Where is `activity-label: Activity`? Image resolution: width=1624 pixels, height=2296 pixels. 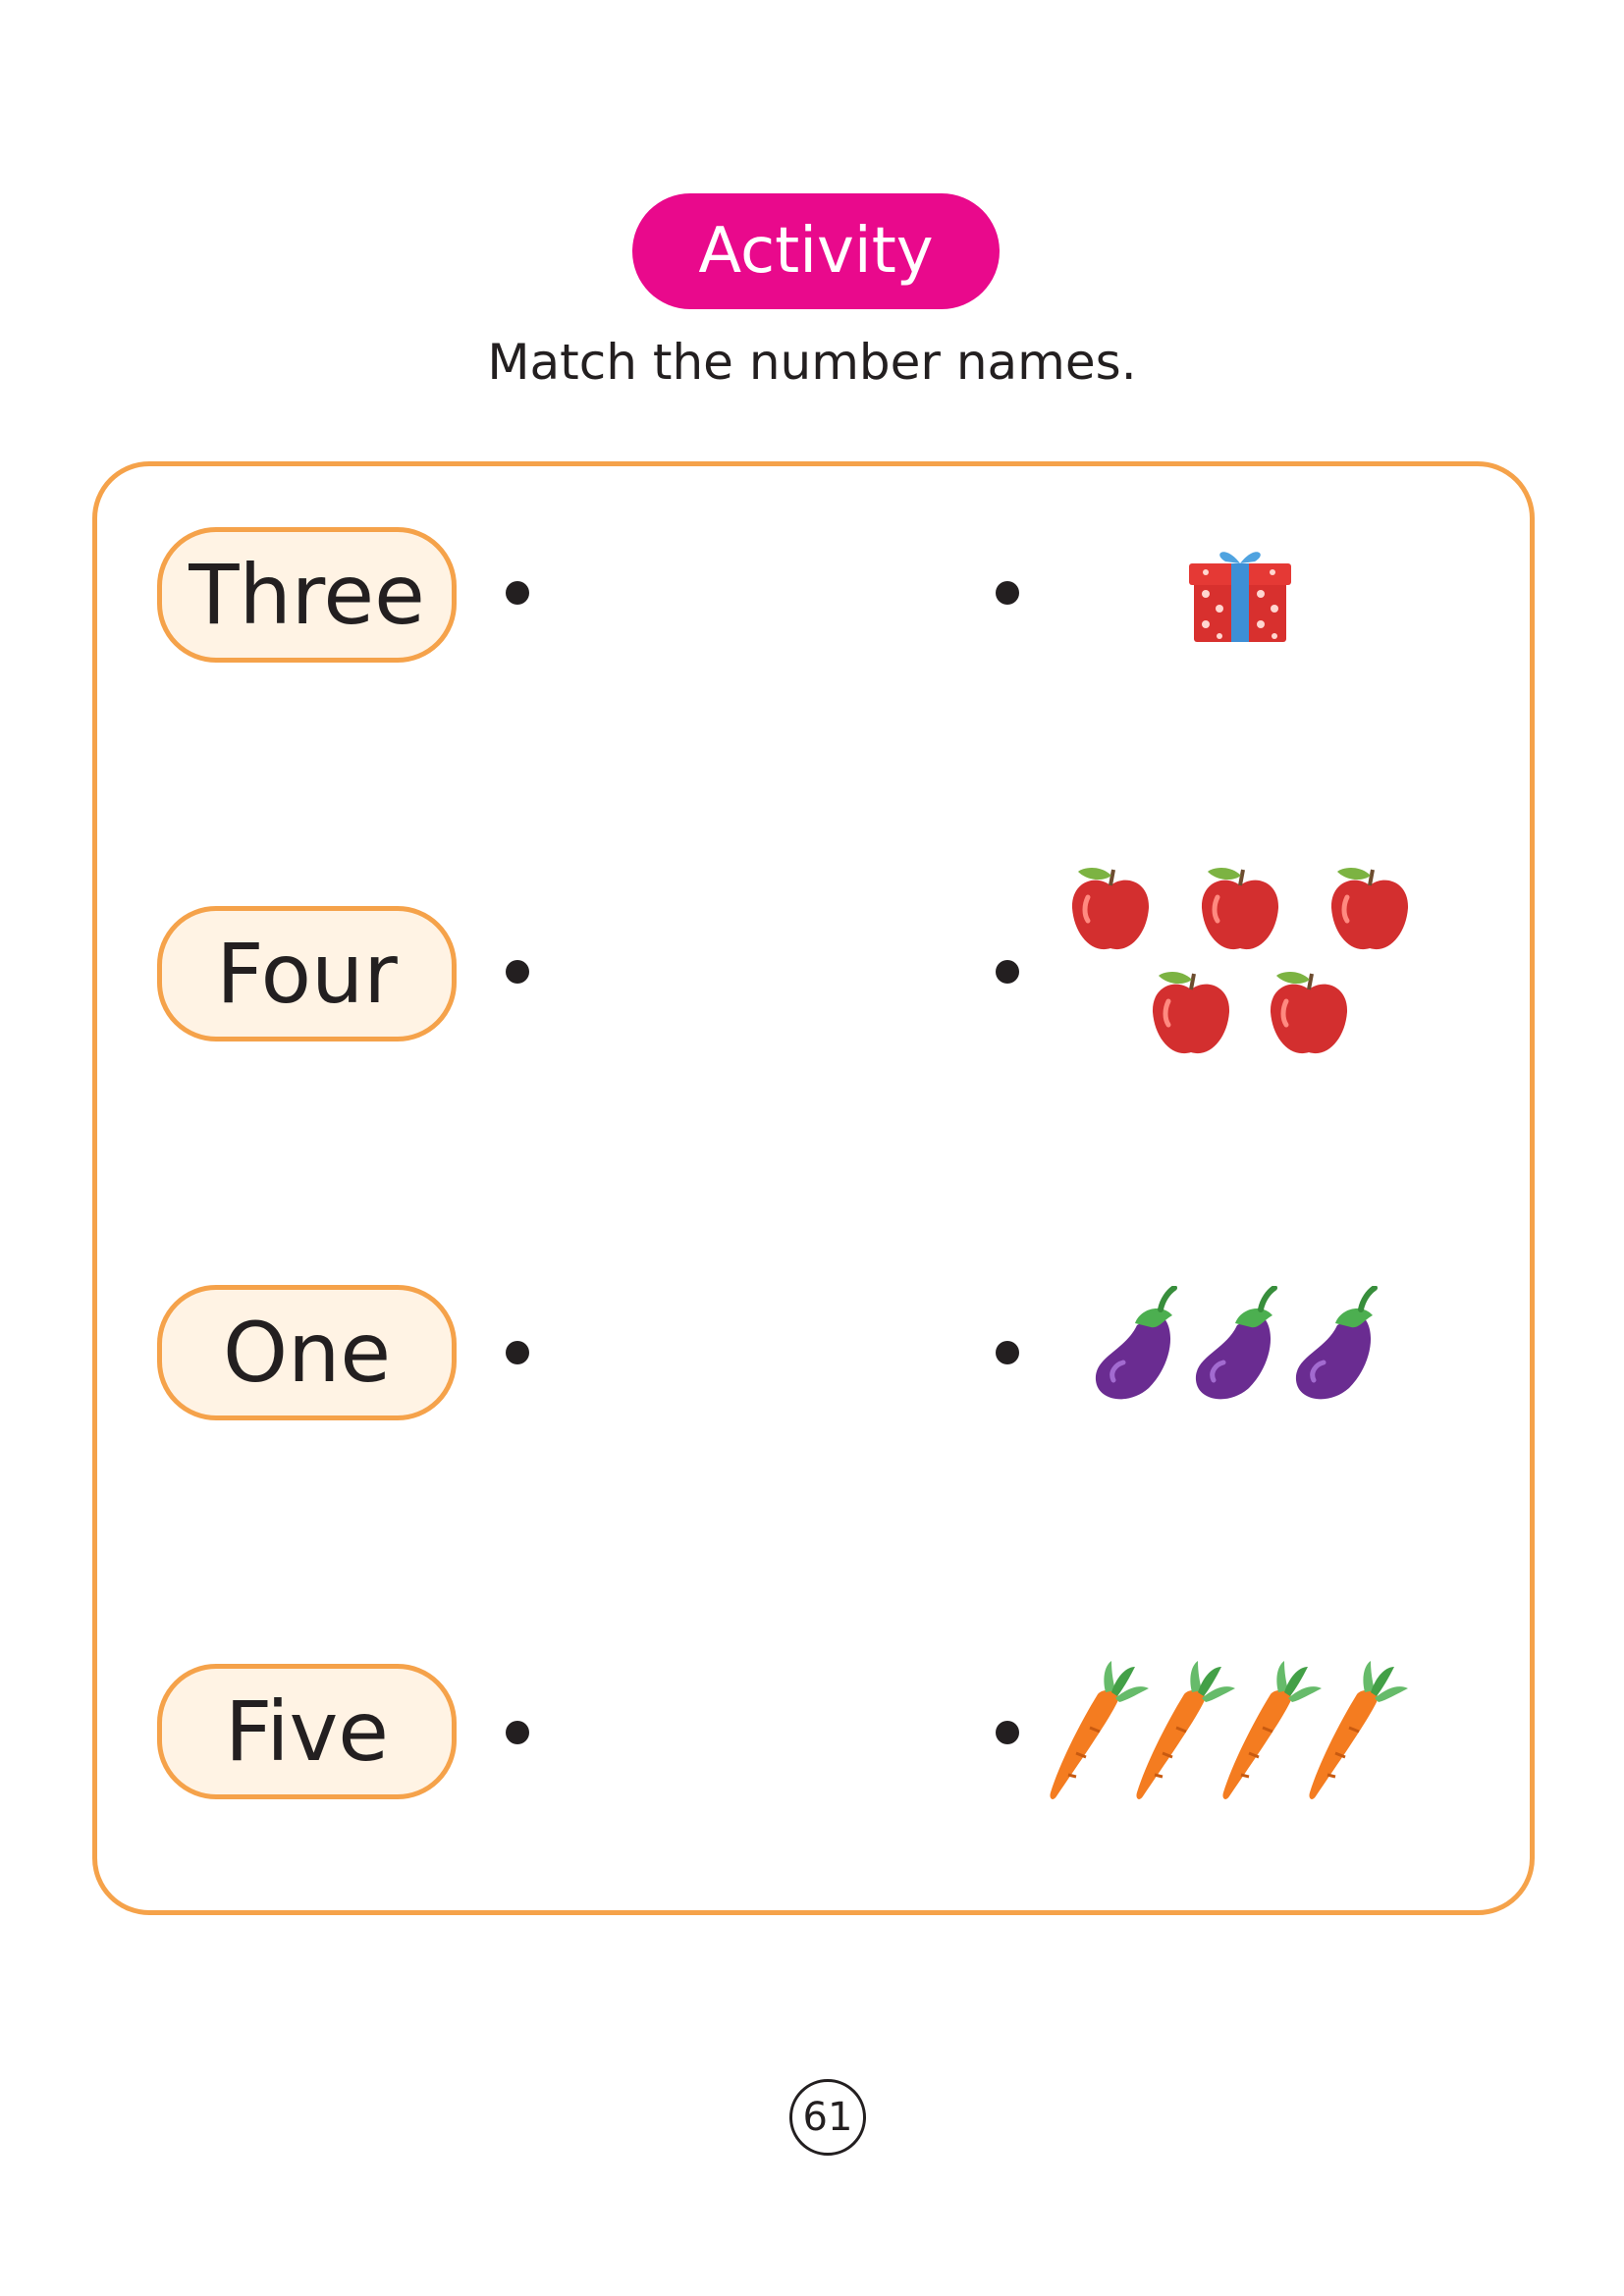
activity-label: Activity is located at coordinates (816, 251).